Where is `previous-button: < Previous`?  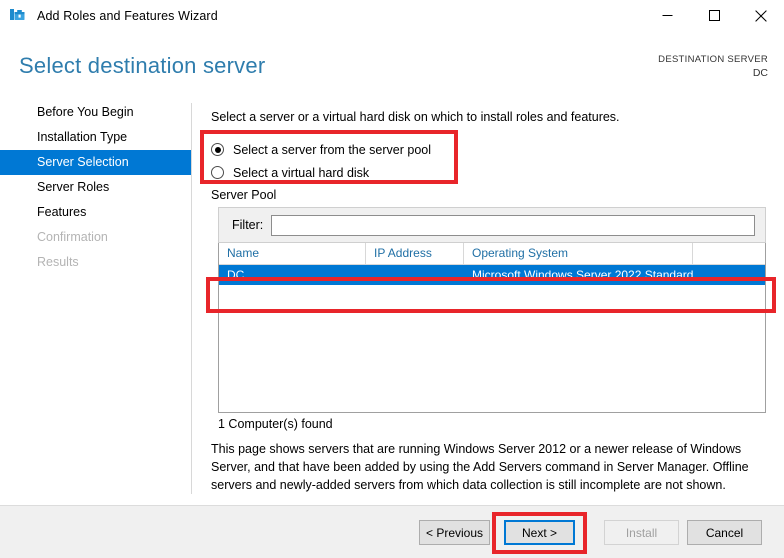 previous-button: < Previous is located at coordinates (454, 532).